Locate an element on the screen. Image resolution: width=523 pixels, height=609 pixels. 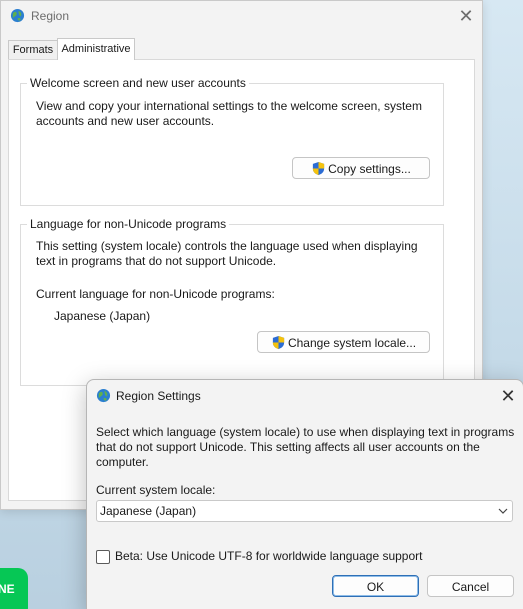
system-locale-dropdown: Japanese (Japan) is located at coordinates (304, 511).